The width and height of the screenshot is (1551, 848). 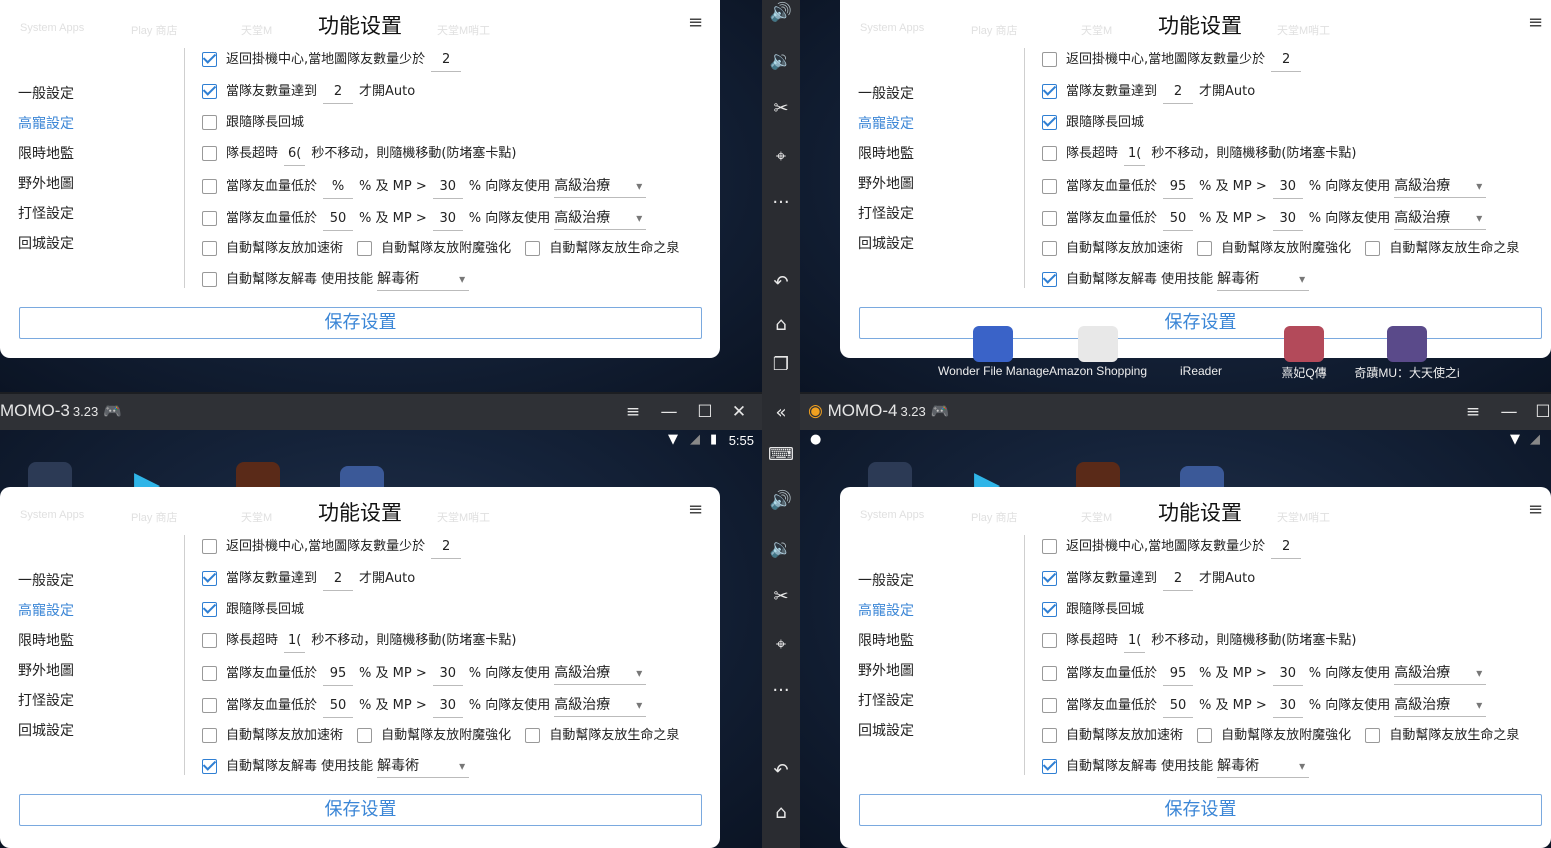 What do you see at coordinates (781, 60) in the screenshot?
I see `volume-down-icon: 🔉` at bounding box center [781, 60].